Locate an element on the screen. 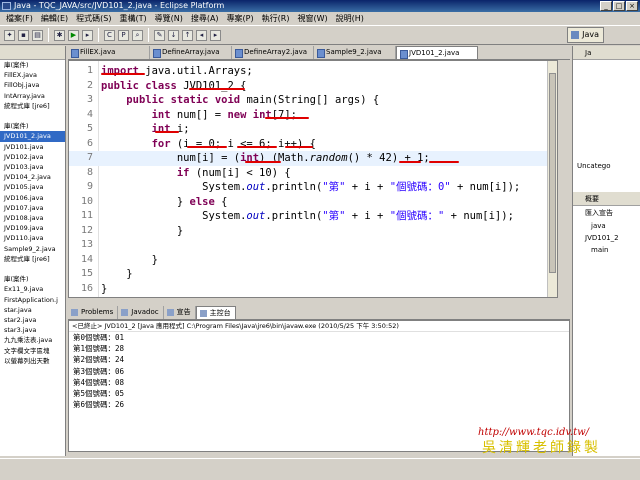 This screenshot has width=640, height=480. code-line: 16} is located at coordinates (313, 289).